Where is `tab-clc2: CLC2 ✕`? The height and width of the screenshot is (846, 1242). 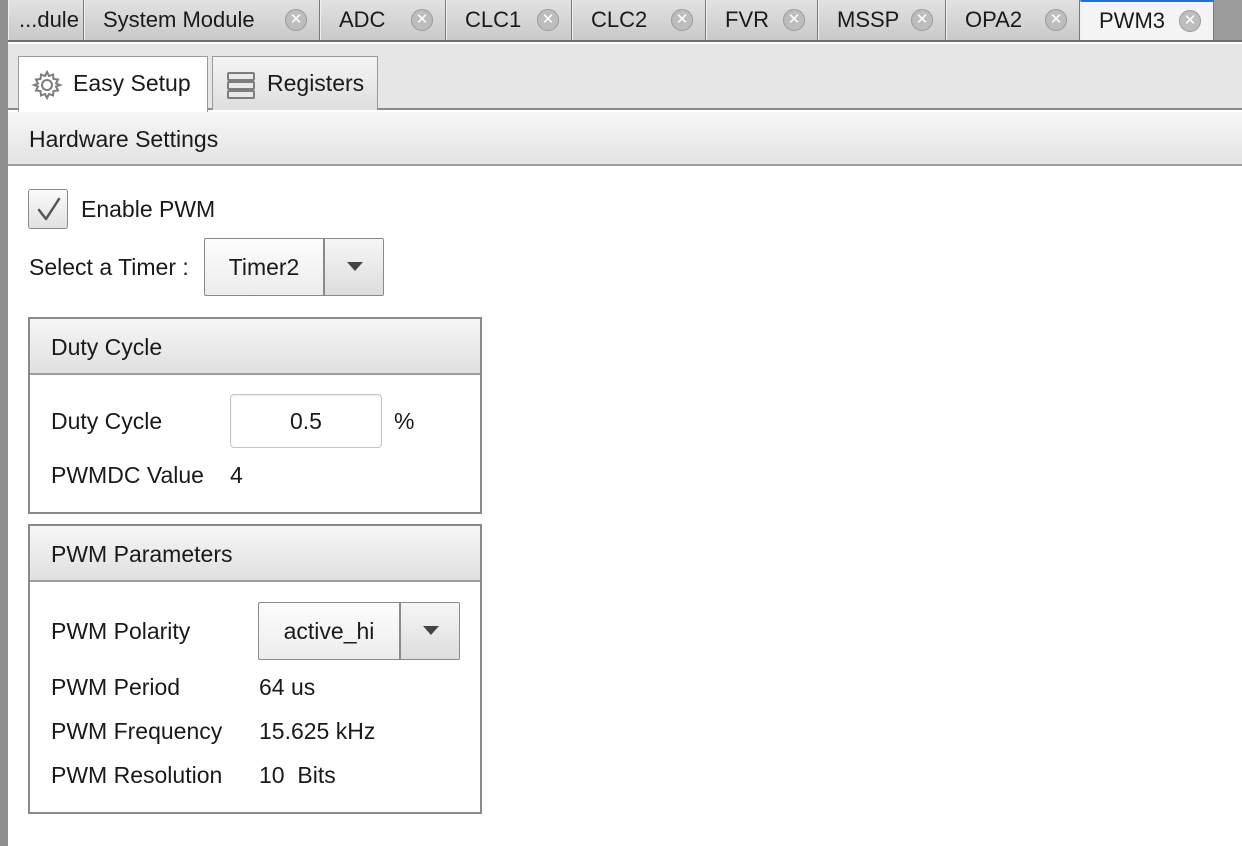
tab-clc2: CLC2 ✕ is located at coordinates (639, 20).